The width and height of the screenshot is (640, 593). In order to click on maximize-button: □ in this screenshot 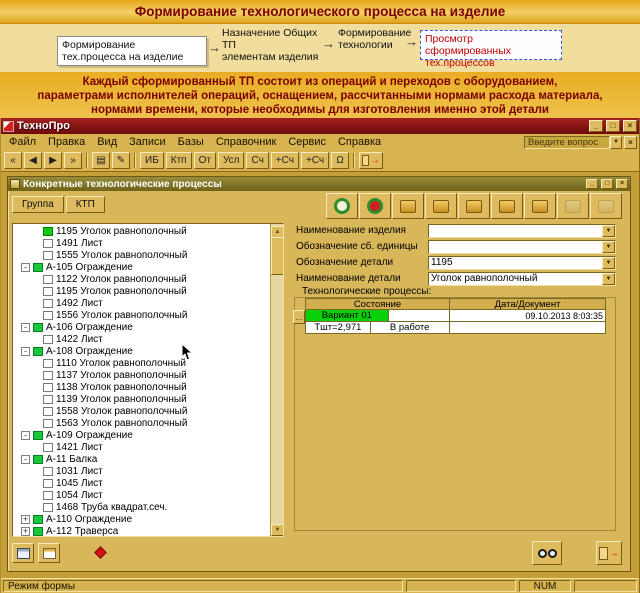, I will do `click(613, 126)`.